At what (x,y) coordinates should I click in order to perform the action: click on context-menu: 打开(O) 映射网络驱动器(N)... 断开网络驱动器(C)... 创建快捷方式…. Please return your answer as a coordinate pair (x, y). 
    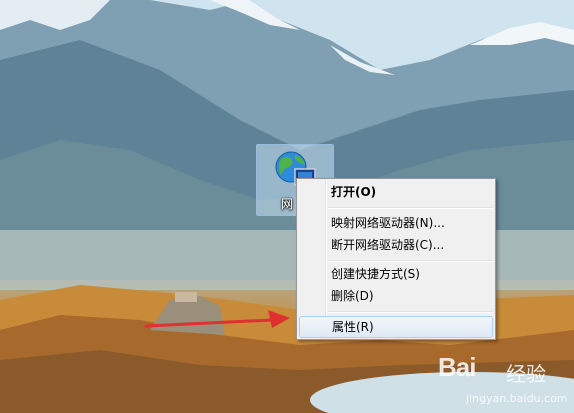
    Looking at the image, I should click on (396, 259).